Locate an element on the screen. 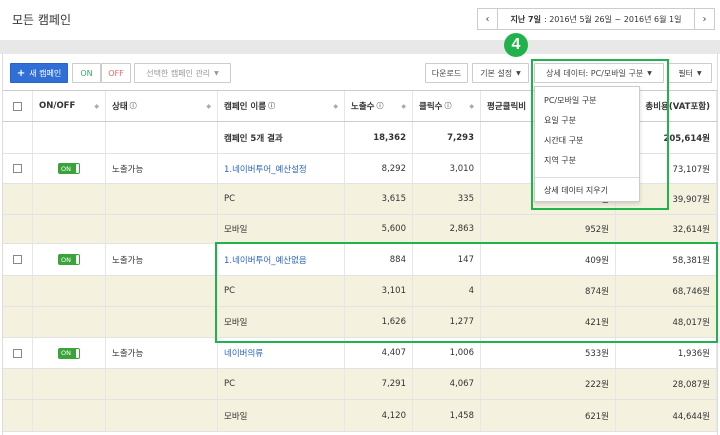  menu-item-pc-mobile: PC/모바일 구분 is located at coordinates (570, 100).